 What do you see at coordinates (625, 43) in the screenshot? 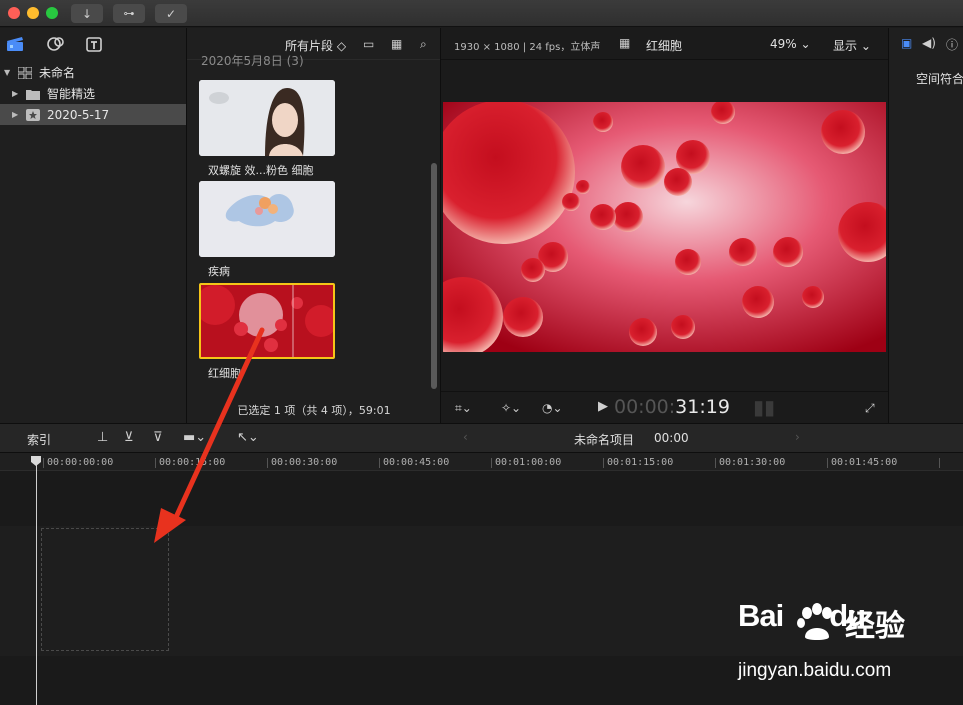
I see `clip-film-icon: ▦` at bounding box center [625, 43].